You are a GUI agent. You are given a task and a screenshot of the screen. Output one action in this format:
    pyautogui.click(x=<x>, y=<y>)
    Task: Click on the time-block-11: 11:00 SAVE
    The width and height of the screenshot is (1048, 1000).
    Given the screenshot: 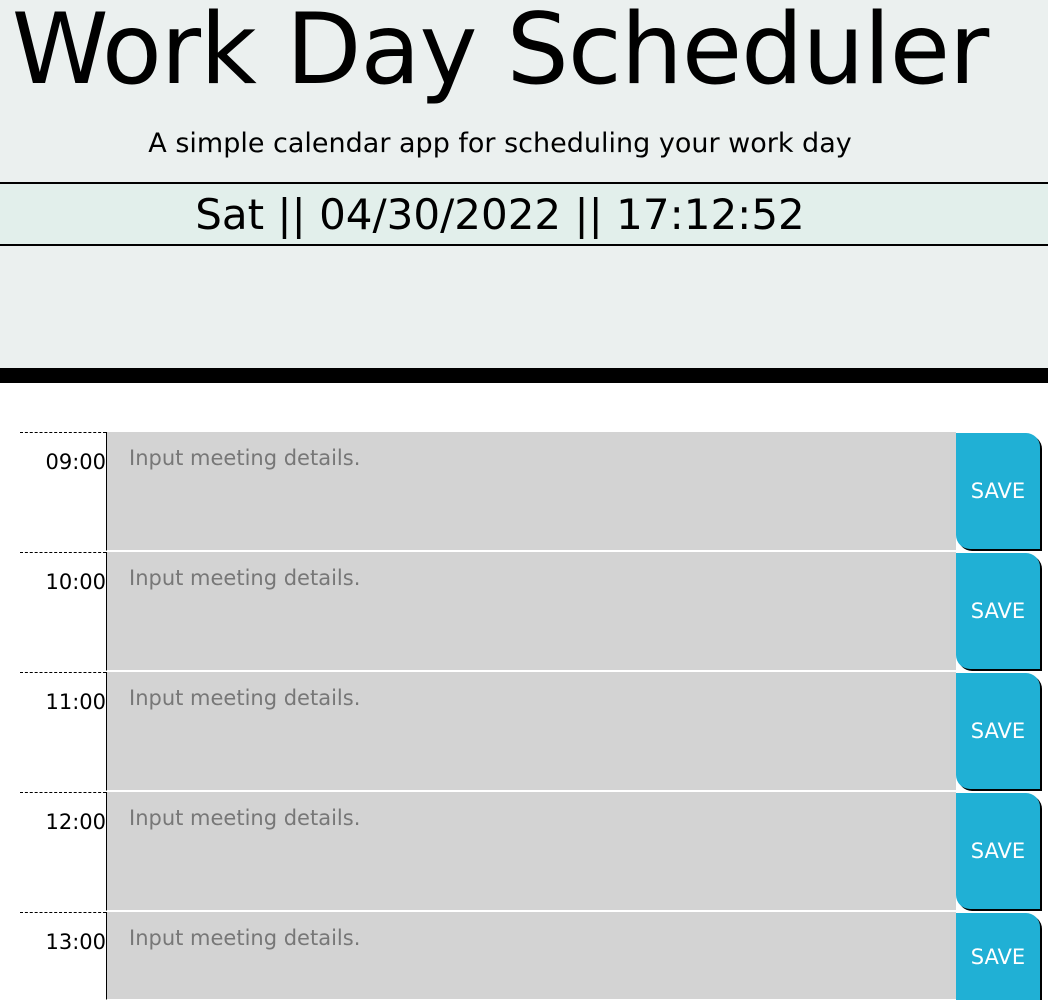 What is the action you would take?
    pyautogui.click(x=534, y=732)
    